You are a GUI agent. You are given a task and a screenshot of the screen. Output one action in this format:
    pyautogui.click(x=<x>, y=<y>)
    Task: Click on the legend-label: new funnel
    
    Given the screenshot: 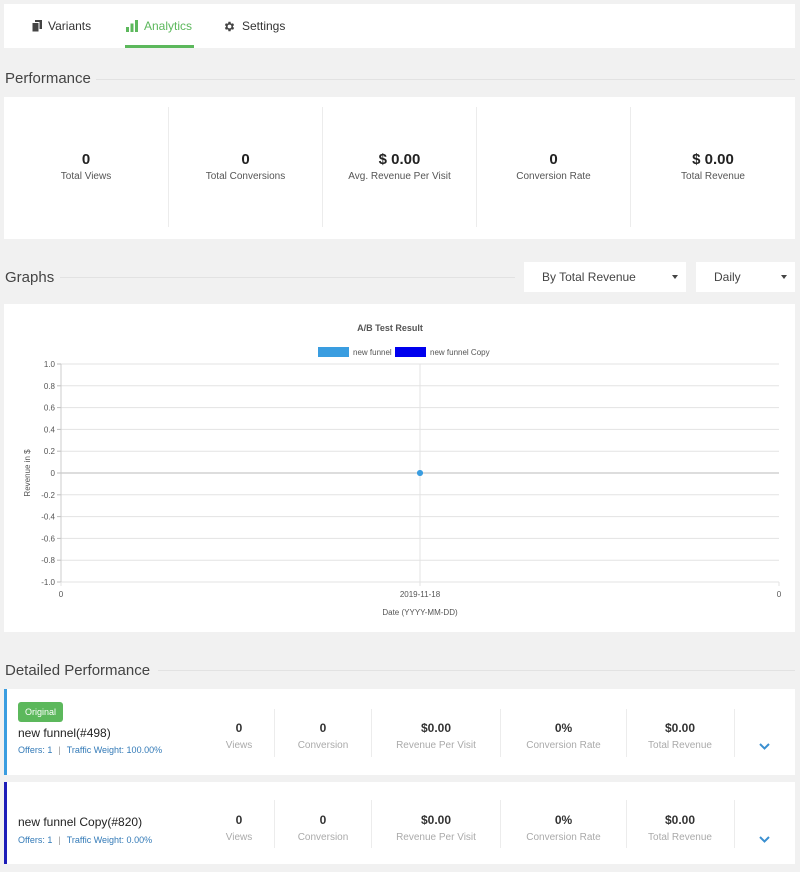 What is the action you would take?
    pyautogui.click(x=372, y=352)
    